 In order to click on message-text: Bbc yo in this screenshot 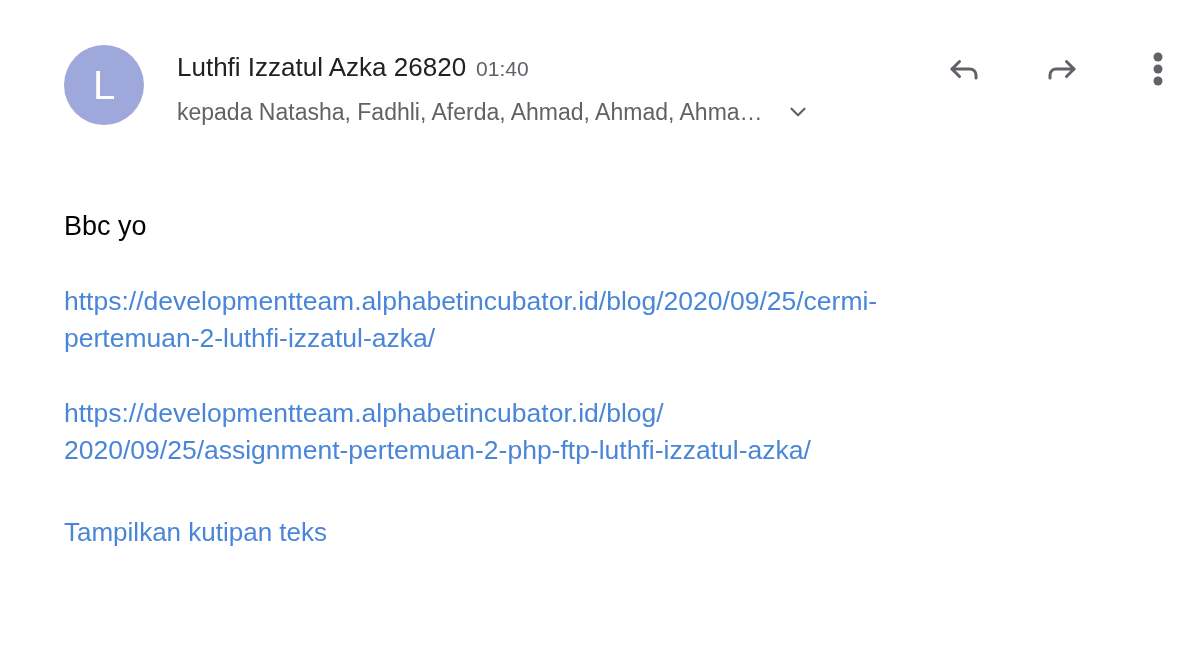, I will do `click(106, 226)`.